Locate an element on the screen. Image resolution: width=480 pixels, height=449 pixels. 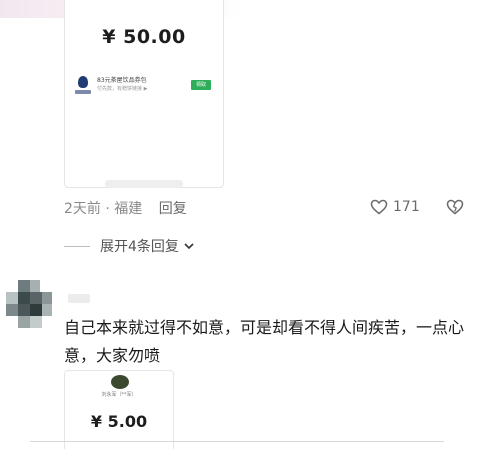
coupon-title: 83元茶屋饮品券包 is located at coordinates (122, 80).